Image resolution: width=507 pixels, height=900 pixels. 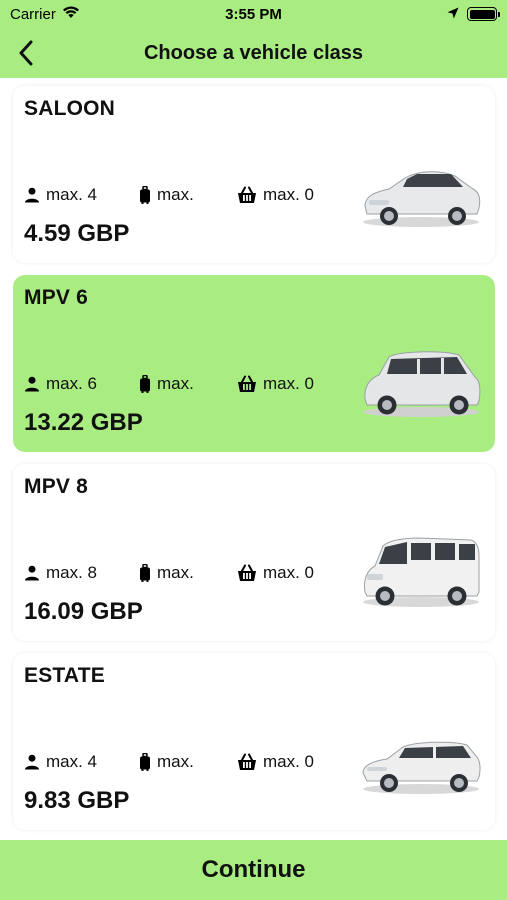 What do you see at coordinates (422, 199) in the screenshot?
I see `saloon-car-image` at bounding box center [422, 199].